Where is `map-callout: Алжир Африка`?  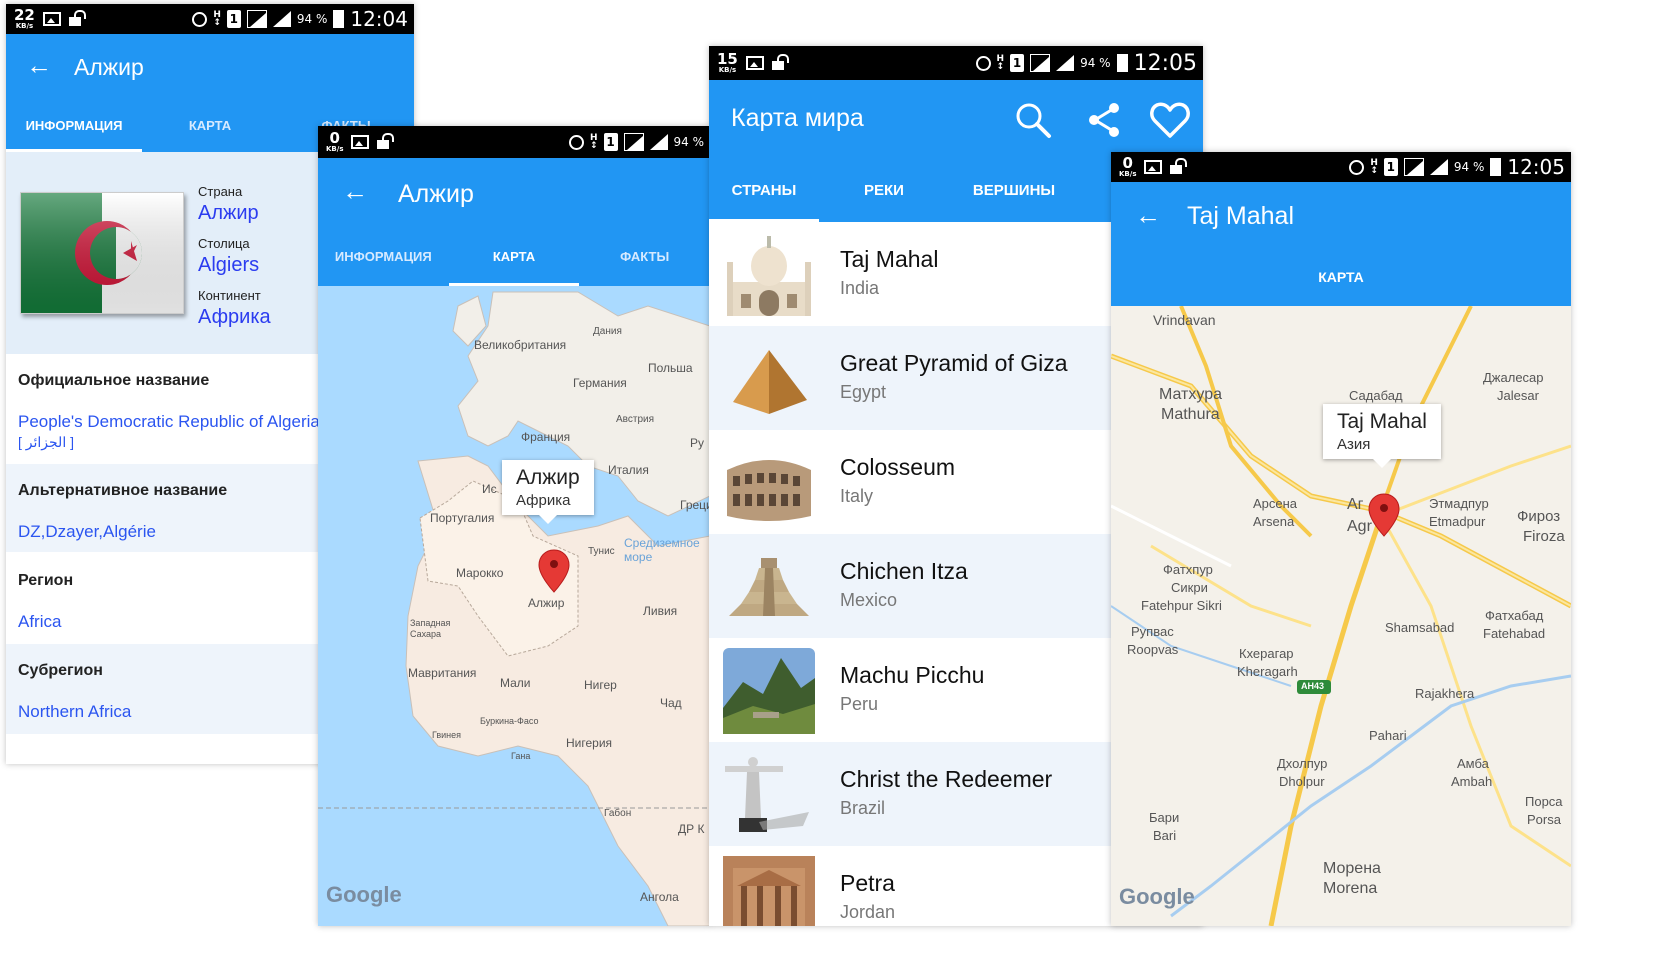 map-callout: Алжир Африка is located at coordinates (548, 492).